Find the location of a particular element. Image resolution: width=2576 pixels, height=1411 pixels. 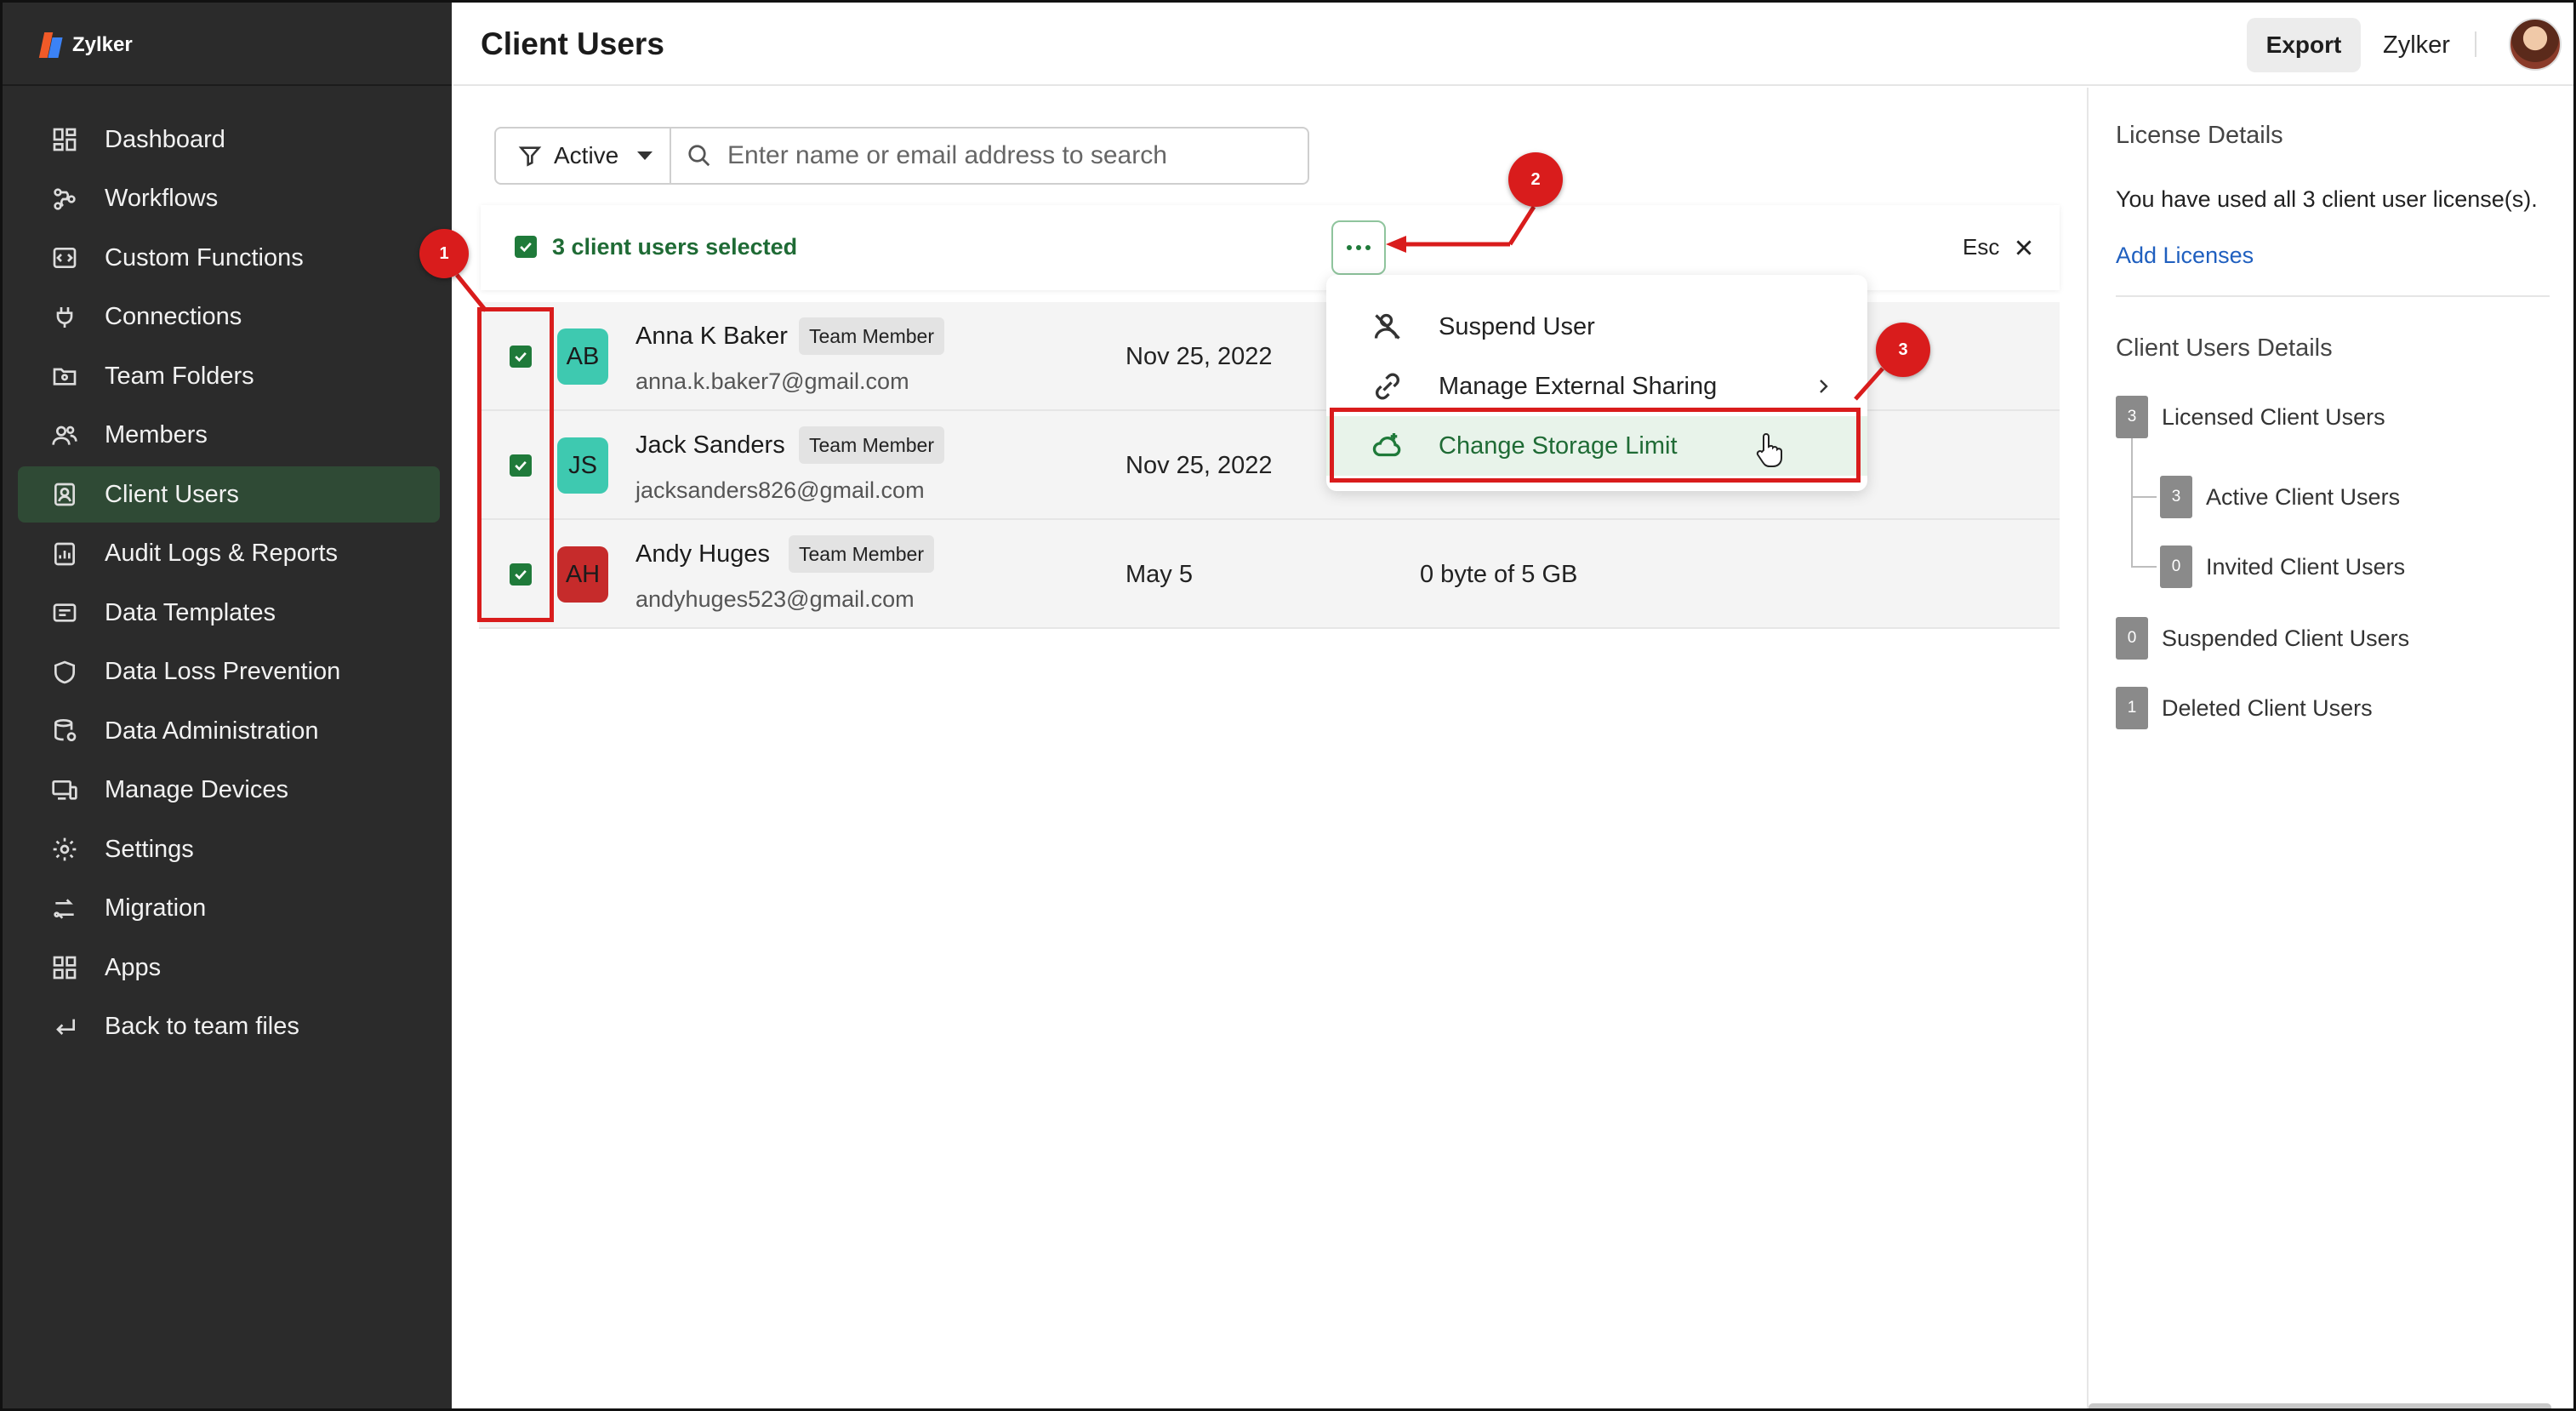

clear-selection-button: Esc is located at coordinates (1999, 247).